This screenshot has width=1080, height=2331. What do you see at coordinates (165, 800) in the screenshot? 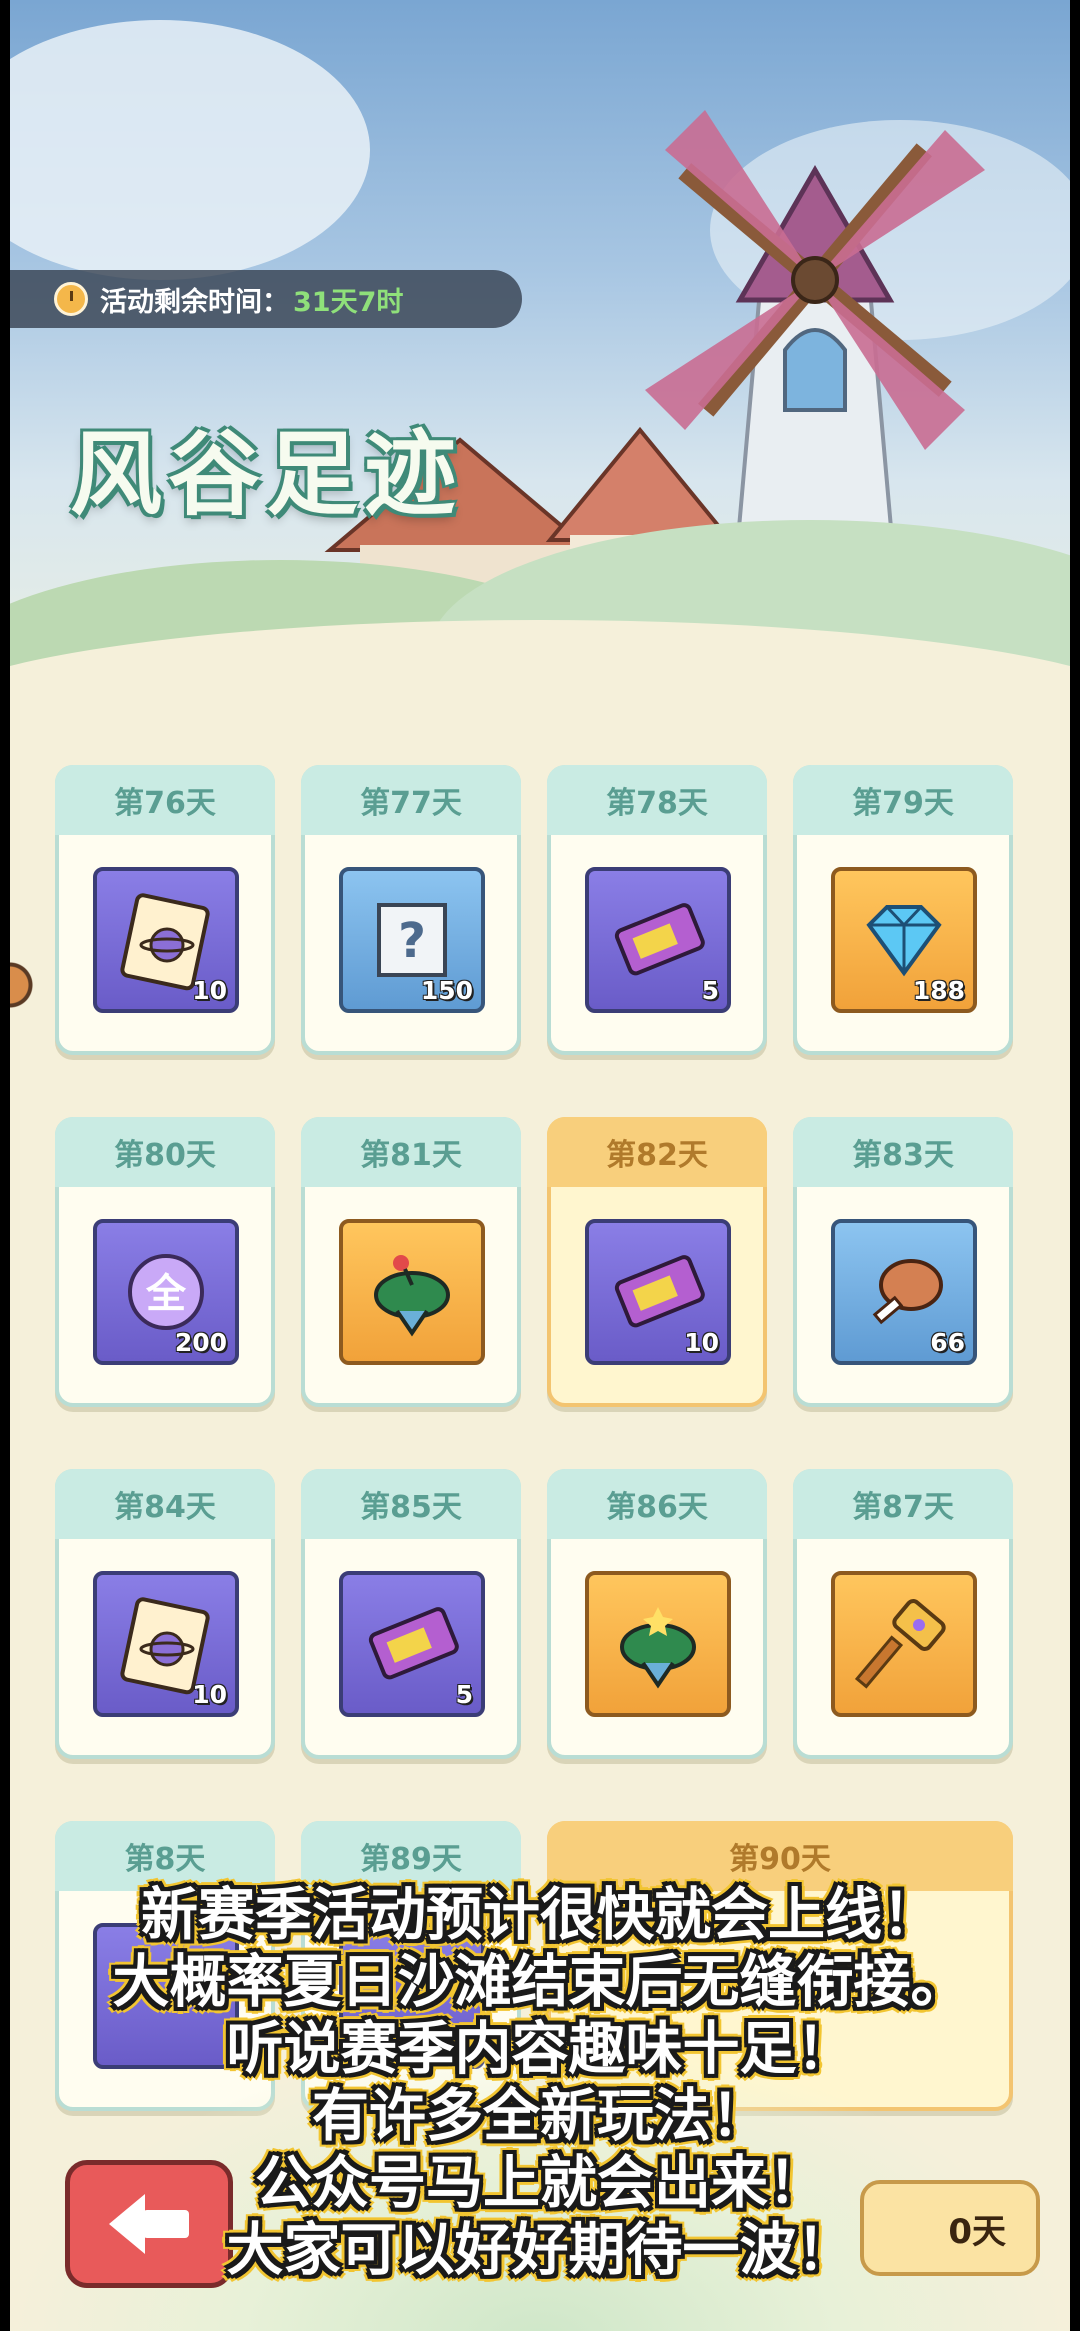
I see `card-day-label: 第76天` at bounding box center [165, 800].